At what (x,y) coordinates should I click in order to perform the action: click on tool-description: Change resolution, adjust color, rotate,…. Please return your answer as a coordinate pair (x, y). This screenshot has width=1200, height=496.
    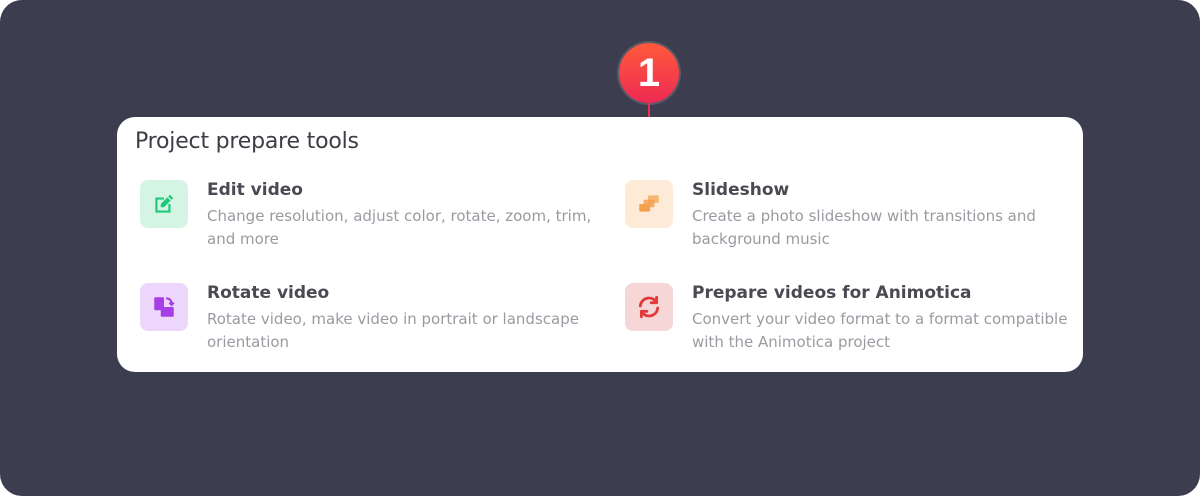
    Looking at the image, I should click on (399, 227).